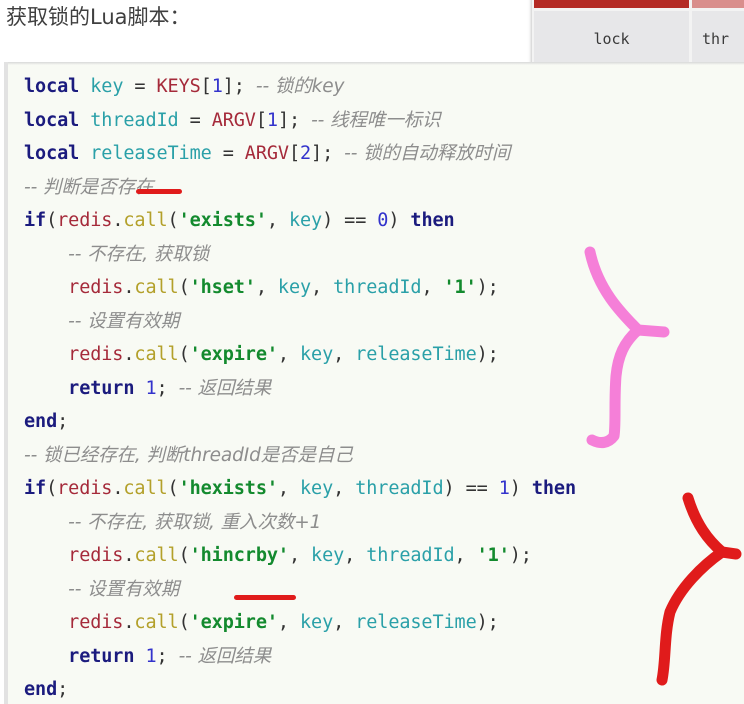  What do you see at coordinates (265, 597) in the screenshot?
I see `underline-hincrby-annotation` at bounding box center [265, 597].